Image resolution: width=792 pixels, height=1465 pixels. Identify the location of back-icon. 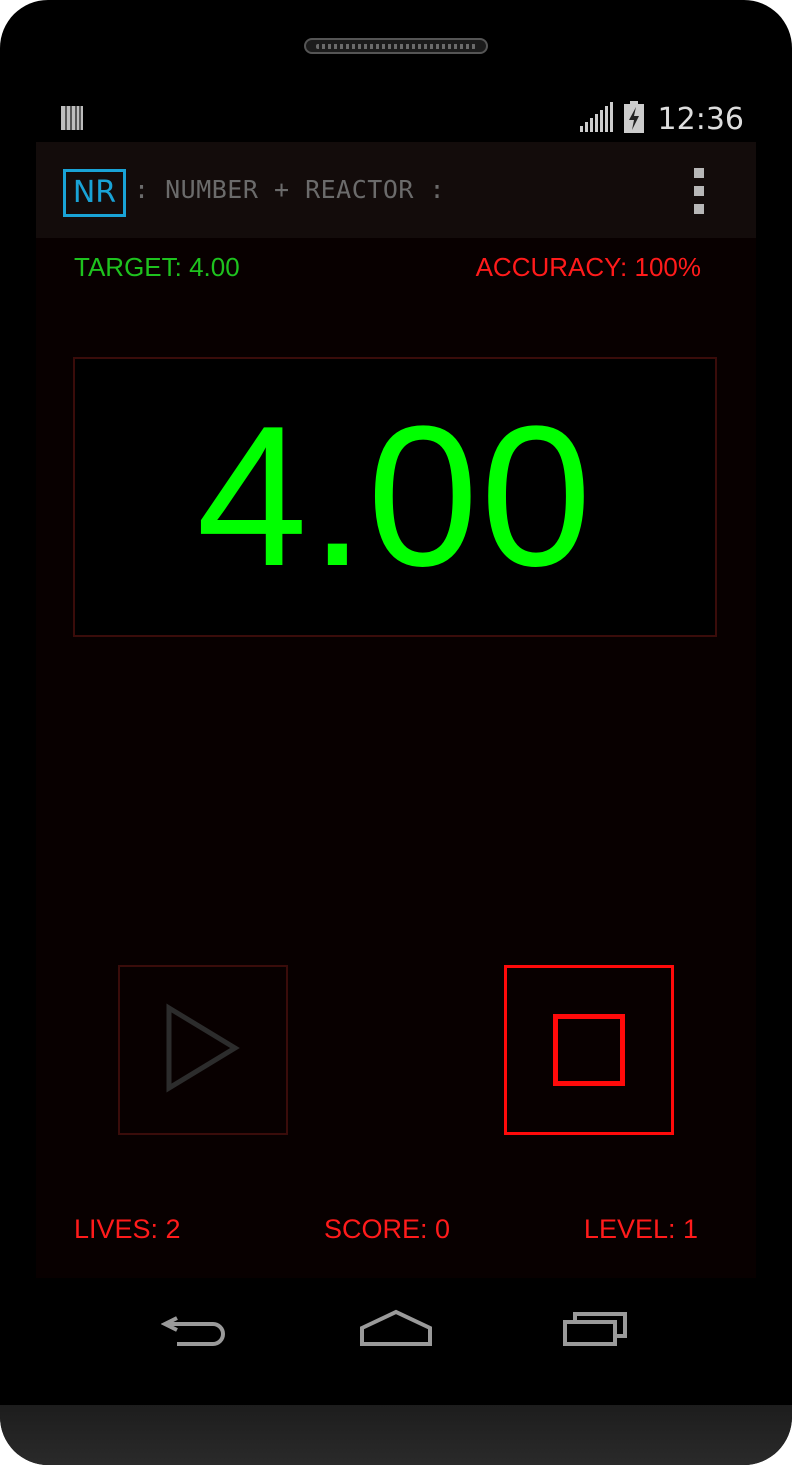
(196, 1328).